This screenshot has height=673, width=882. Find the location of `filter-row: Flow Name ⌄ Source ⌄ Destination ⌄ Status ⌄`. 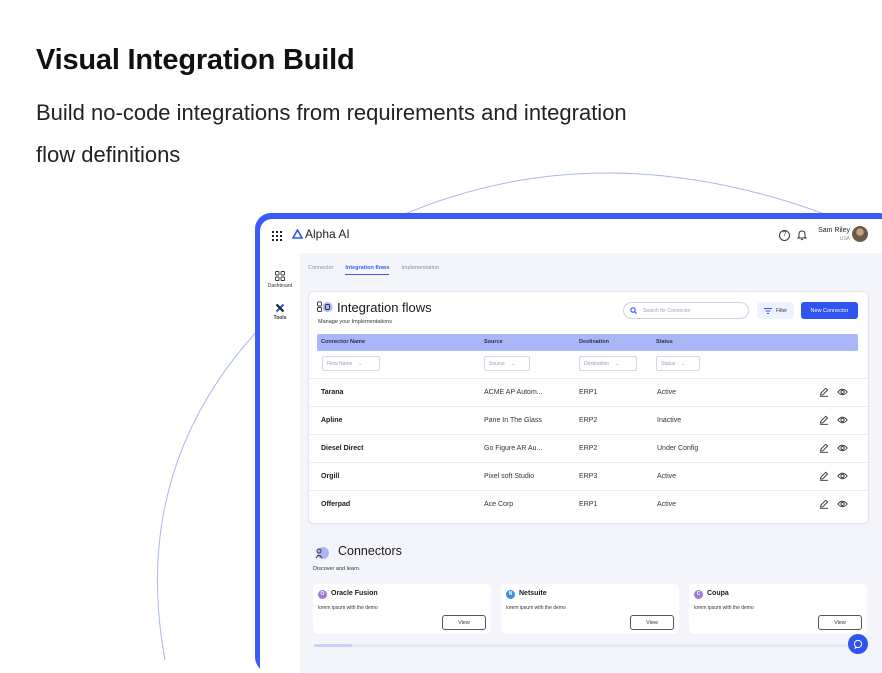

filter-row: Flow Name ⌄ Source ⌄ Destination ⌄ Status ⌄ is located at coordinates (587, 364).